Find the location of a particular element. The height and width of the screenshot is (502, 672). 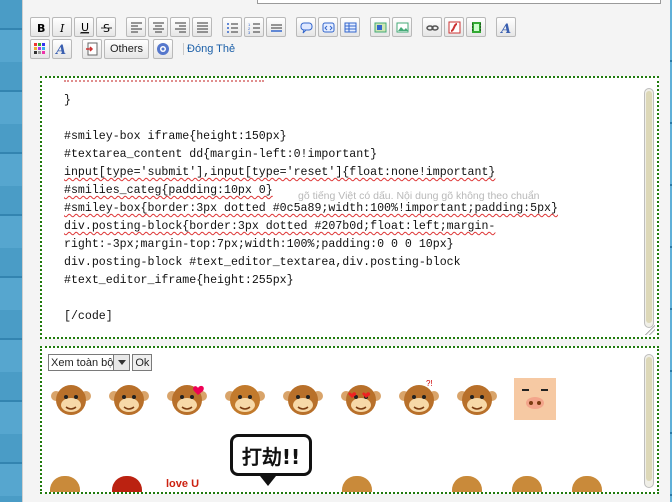

smiley-scrollbar is located at coordinates (649, 421).